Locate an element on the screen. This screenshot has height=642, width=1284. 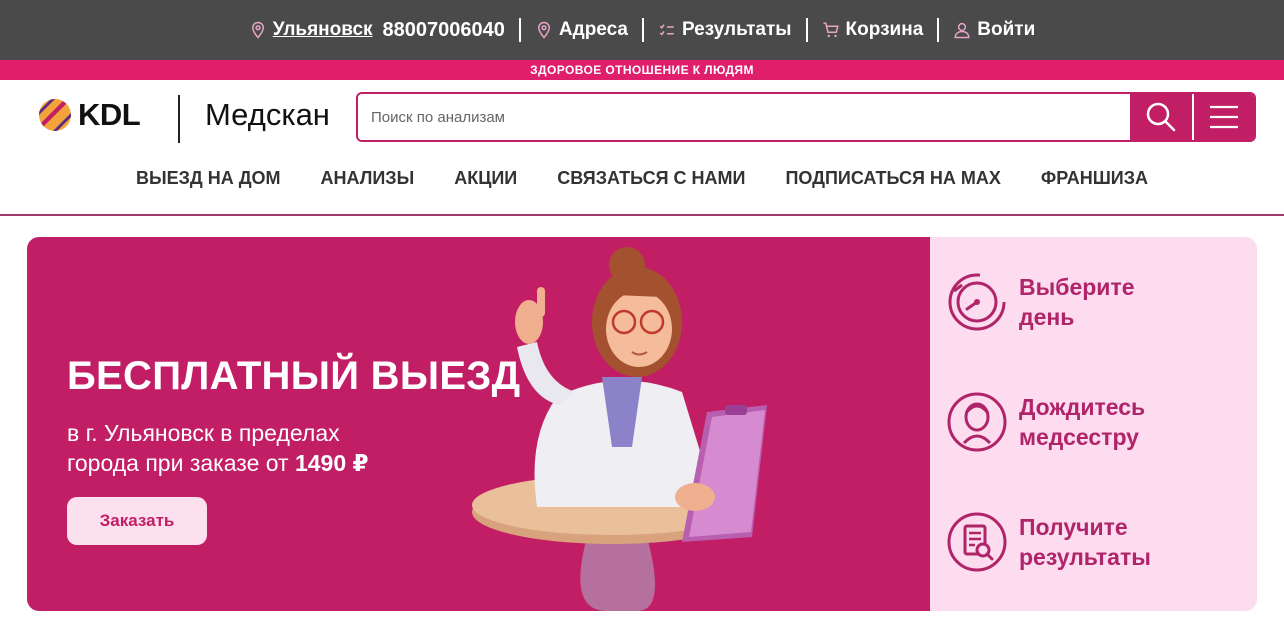
search-button is located at coordinates (1161, 117).